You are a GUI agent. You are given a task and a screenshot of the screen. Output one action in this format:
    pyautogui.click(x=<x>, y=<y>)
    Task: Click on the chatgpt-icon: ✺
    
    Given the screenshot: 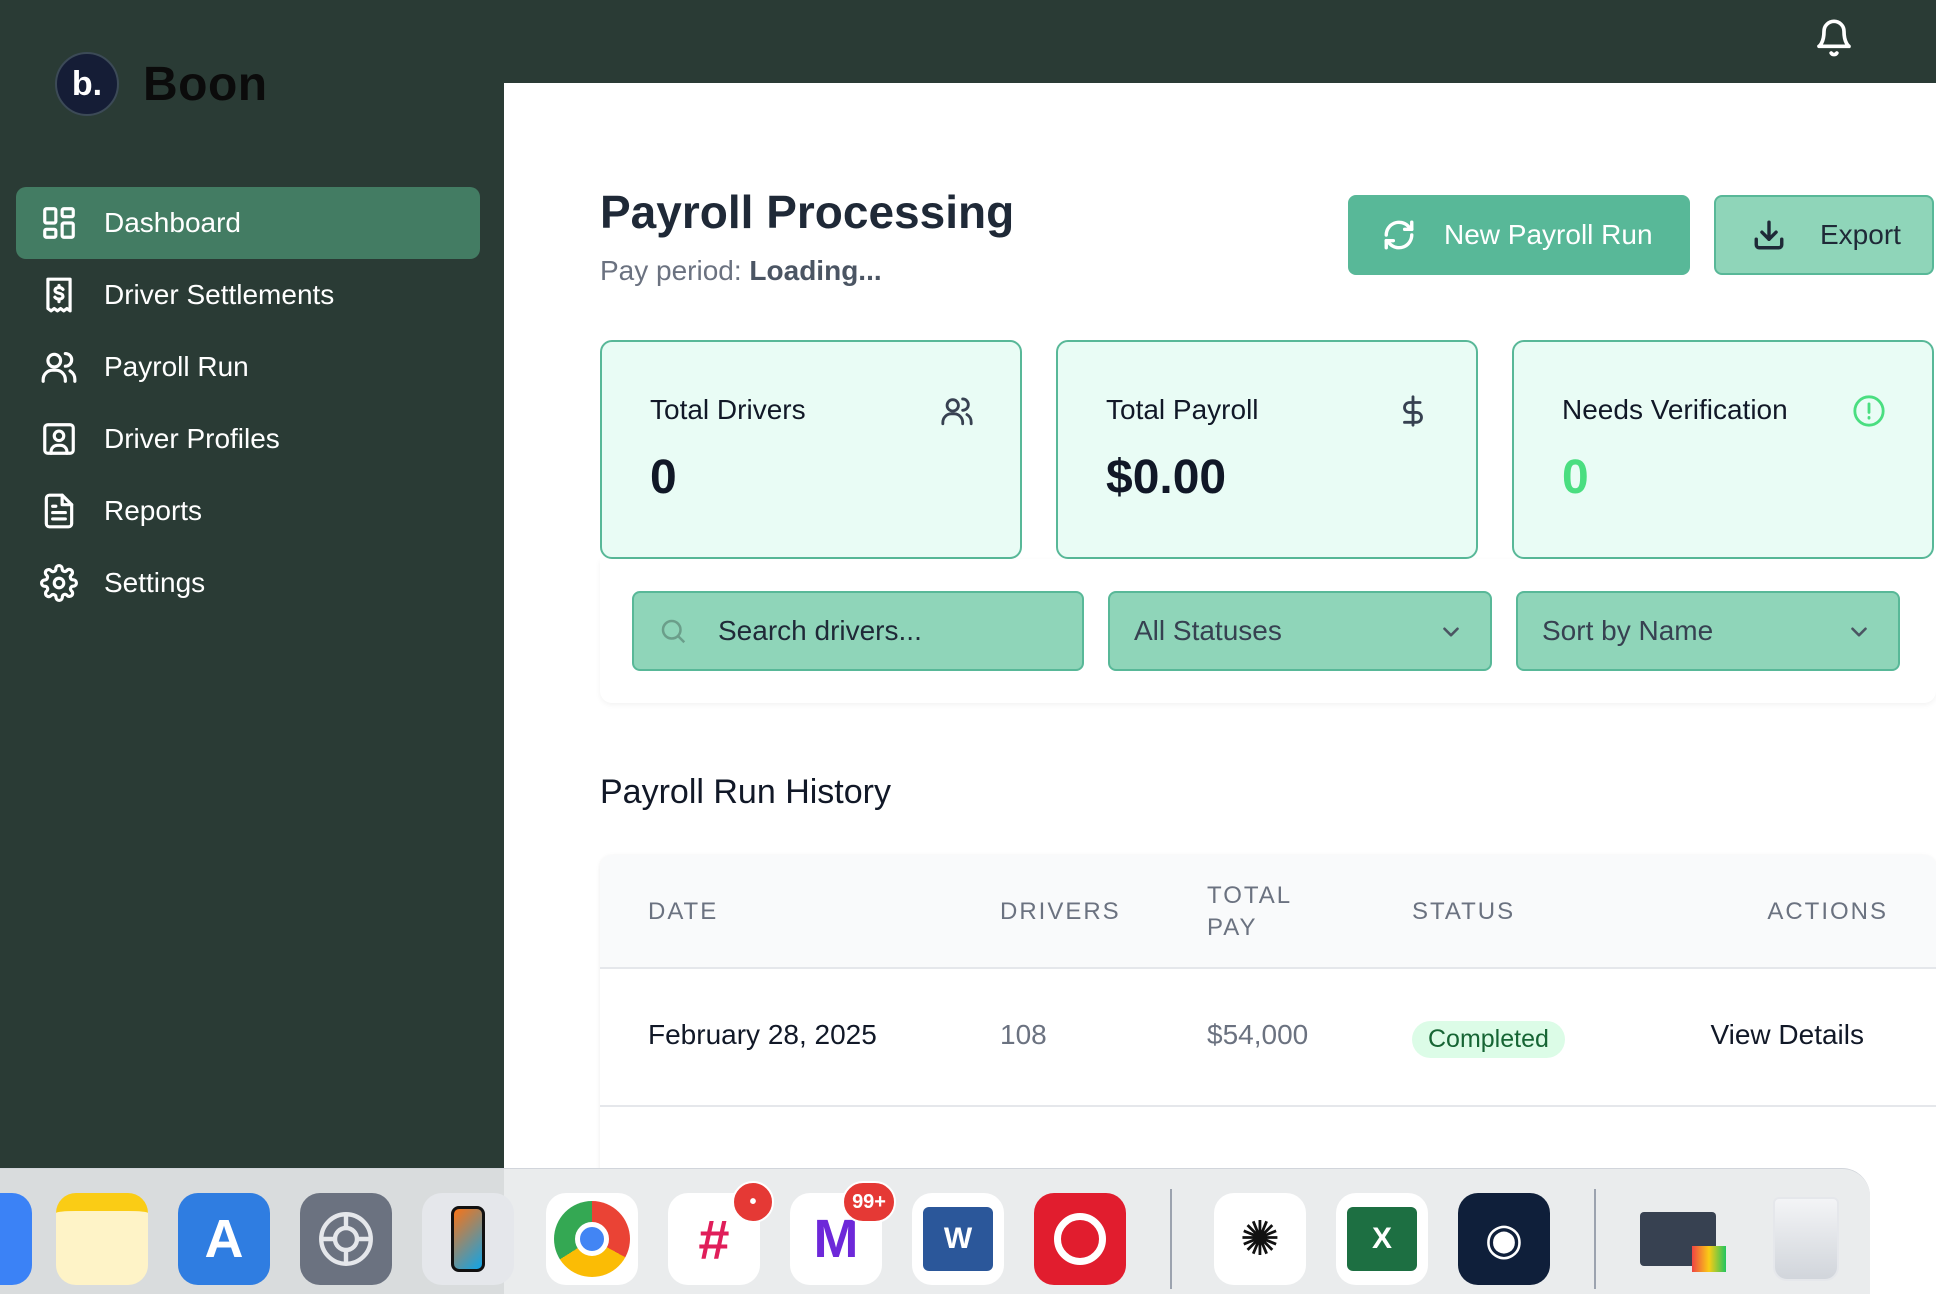 What is the action you would take?
    pyautogui.click(x=1260, y=1239)
    